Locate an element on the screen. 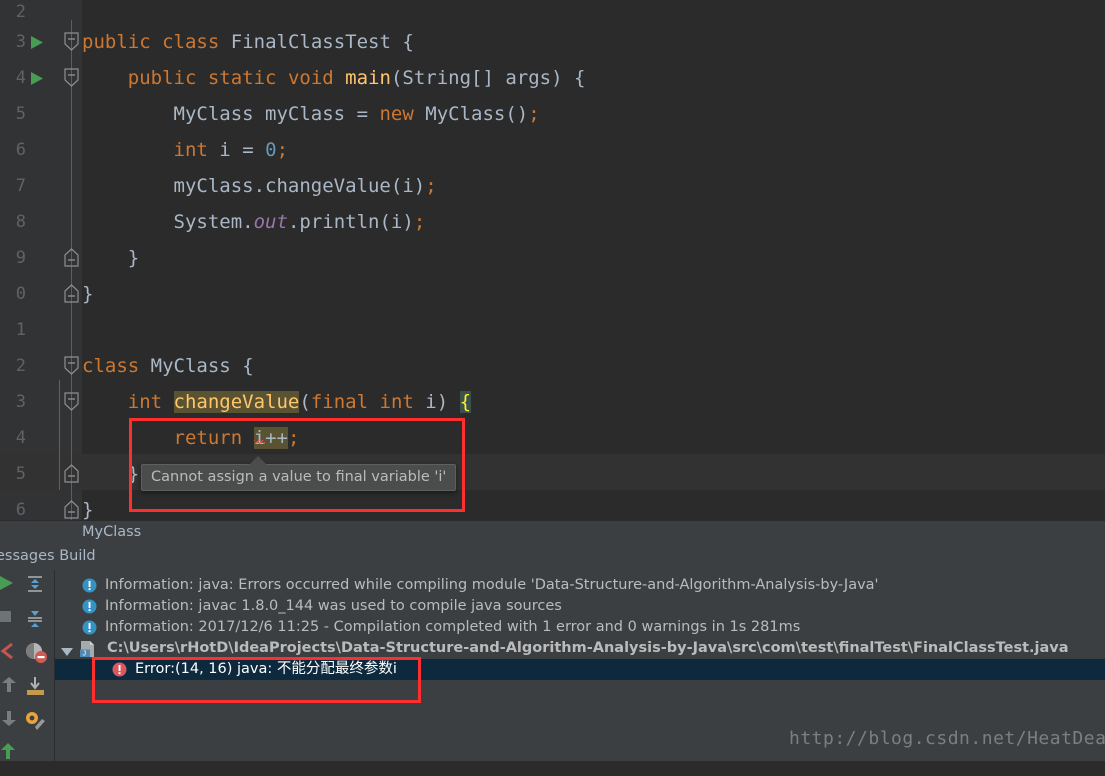  token-type: String is located at coordinates (437, 78).